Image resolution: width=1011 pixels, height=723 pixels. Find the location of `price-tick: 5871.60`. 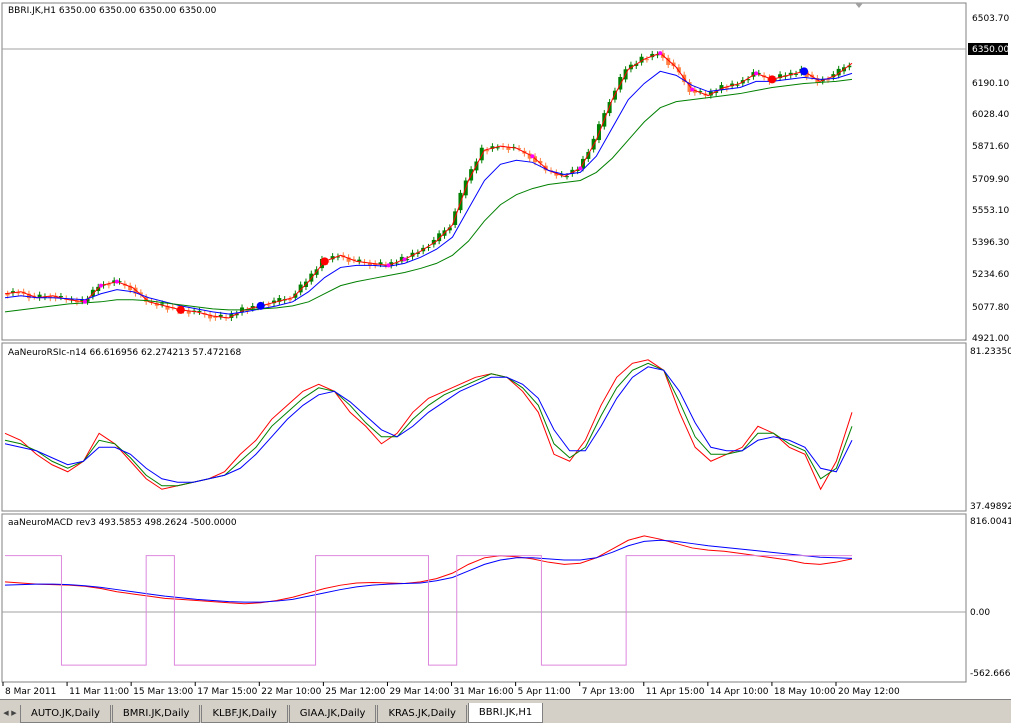

price-tick: 5871.60 is located at coordinates (990, 147).